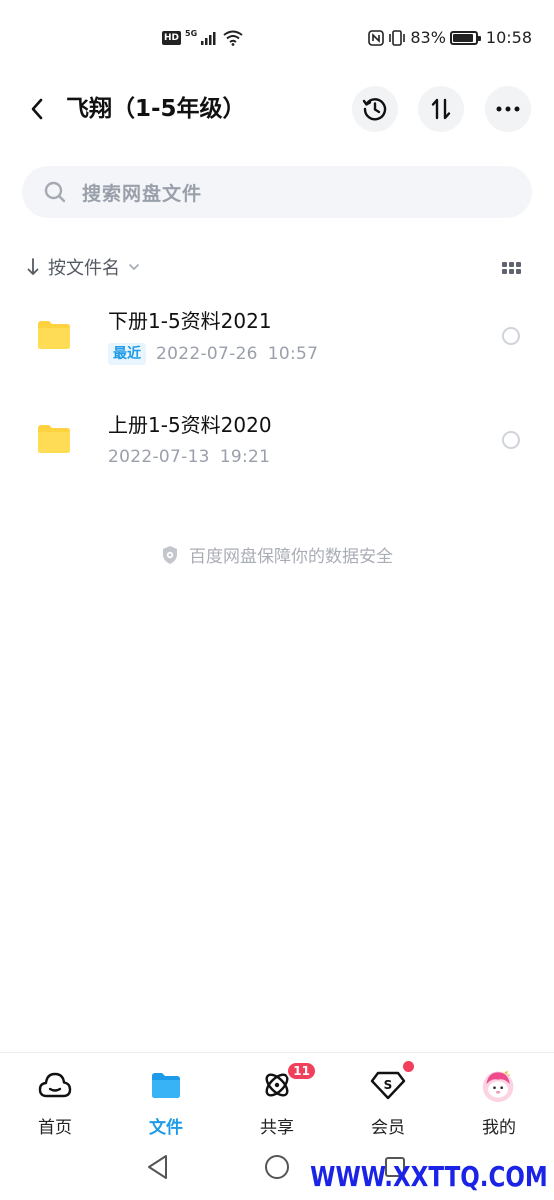  I want to click on history-icon, so click(374, 109).